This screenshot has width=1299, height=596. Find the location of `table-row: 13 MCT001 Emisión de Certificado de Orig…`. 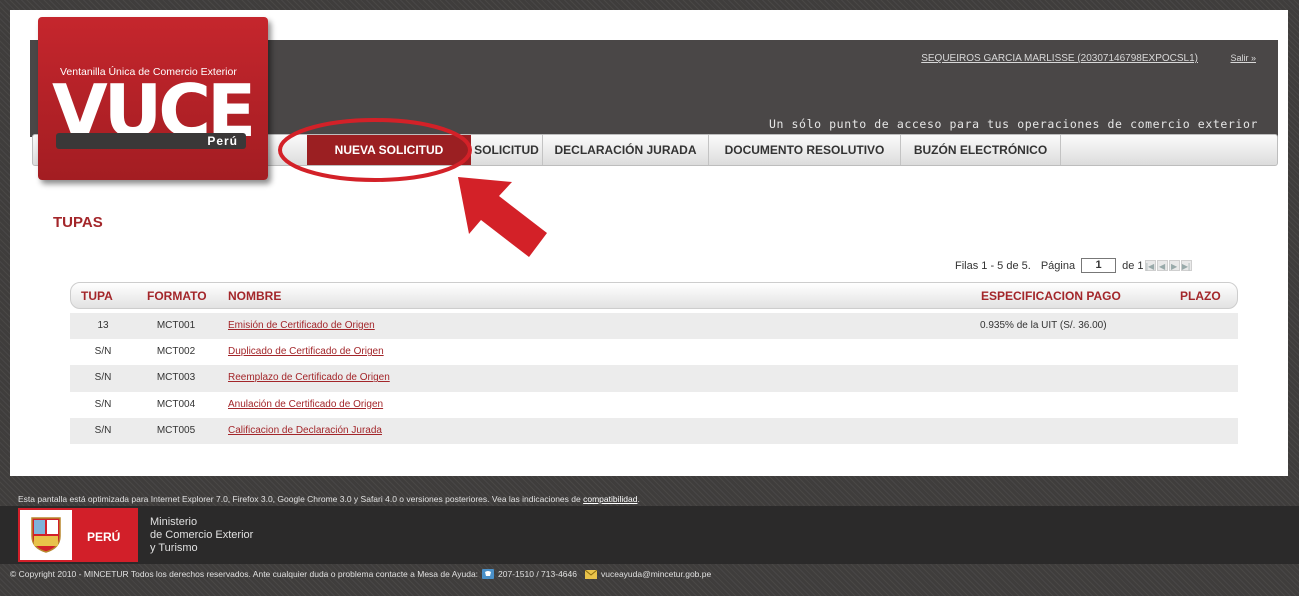

table-row: 13 MCT001 Emisión de Certificado de Orig… is located at coordinates (654, 326).